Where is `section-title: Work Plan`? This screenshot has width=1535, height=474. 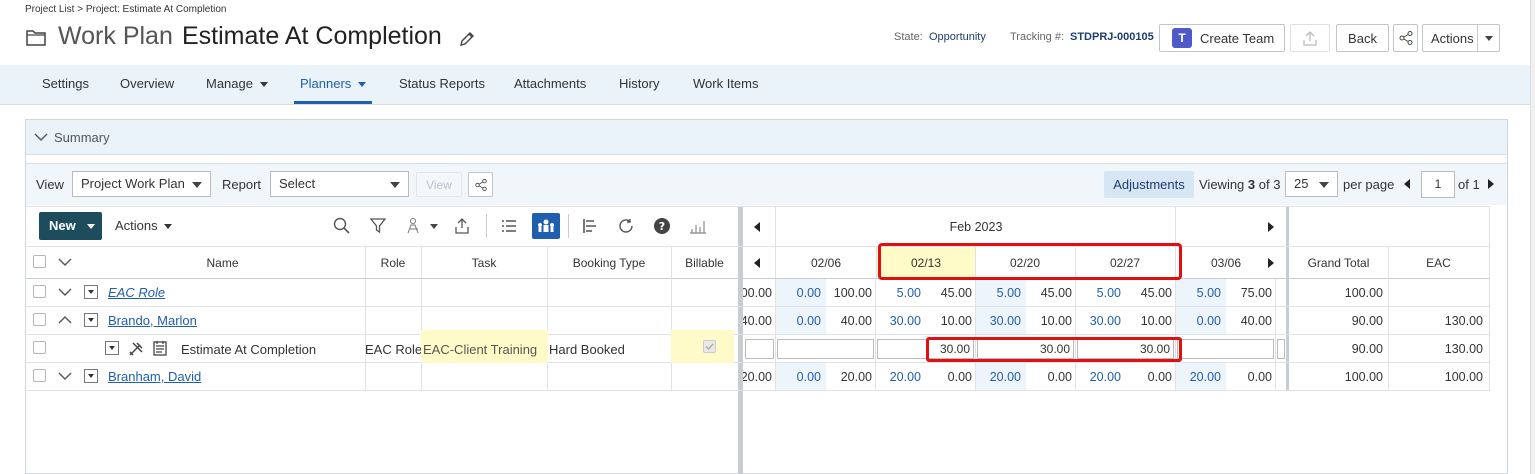 section-title: Work Plan is located at coordinates (115, 36).